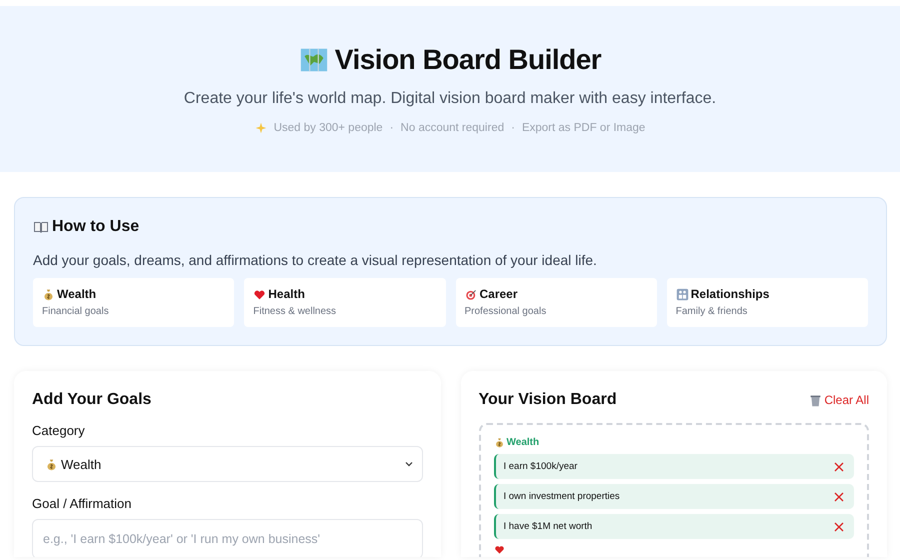  What do you see at coordinates (730, 294) in the screenshot?
I see `category-name: Relationships` at bounding box center [730, 294].